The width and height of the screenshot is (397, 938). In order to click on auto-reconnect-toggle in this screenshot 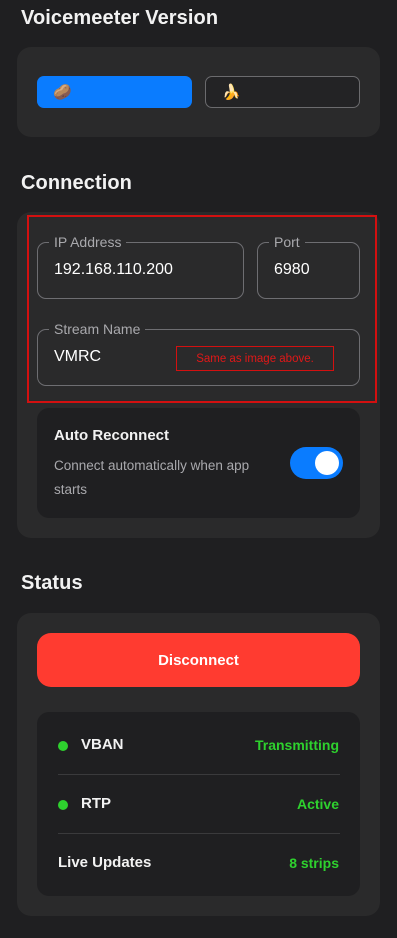, I will do `click(316, 463)`.